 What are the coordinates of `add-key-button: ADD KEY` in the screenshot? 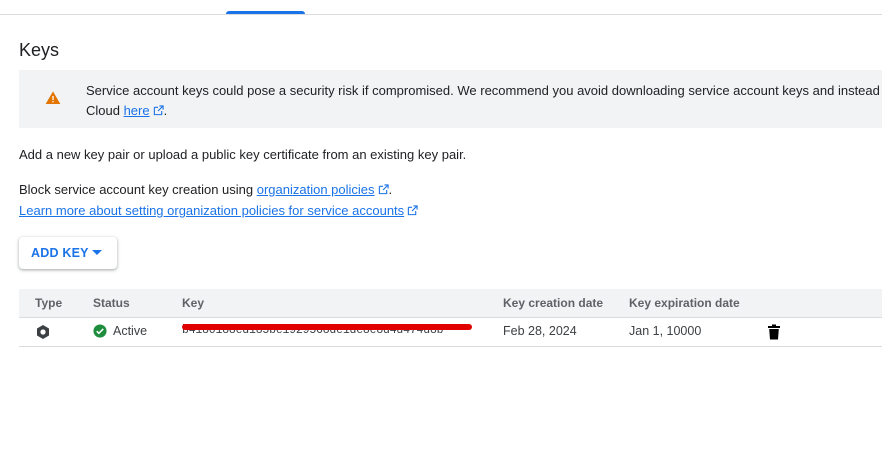 It's located at (68, 253).